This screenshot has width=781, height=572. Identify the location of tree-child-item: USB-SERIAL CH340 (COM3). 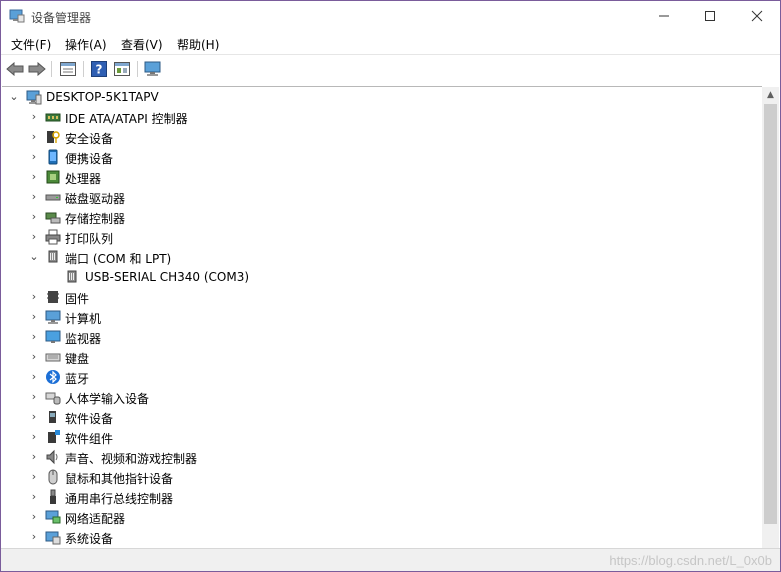
(382, 277).